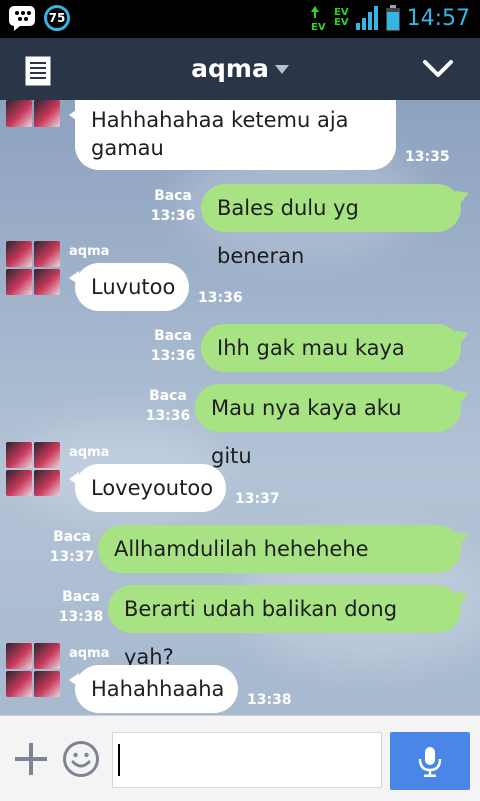  I want to click on message-read-receipt: Baca 13:37, so click(72, 547).